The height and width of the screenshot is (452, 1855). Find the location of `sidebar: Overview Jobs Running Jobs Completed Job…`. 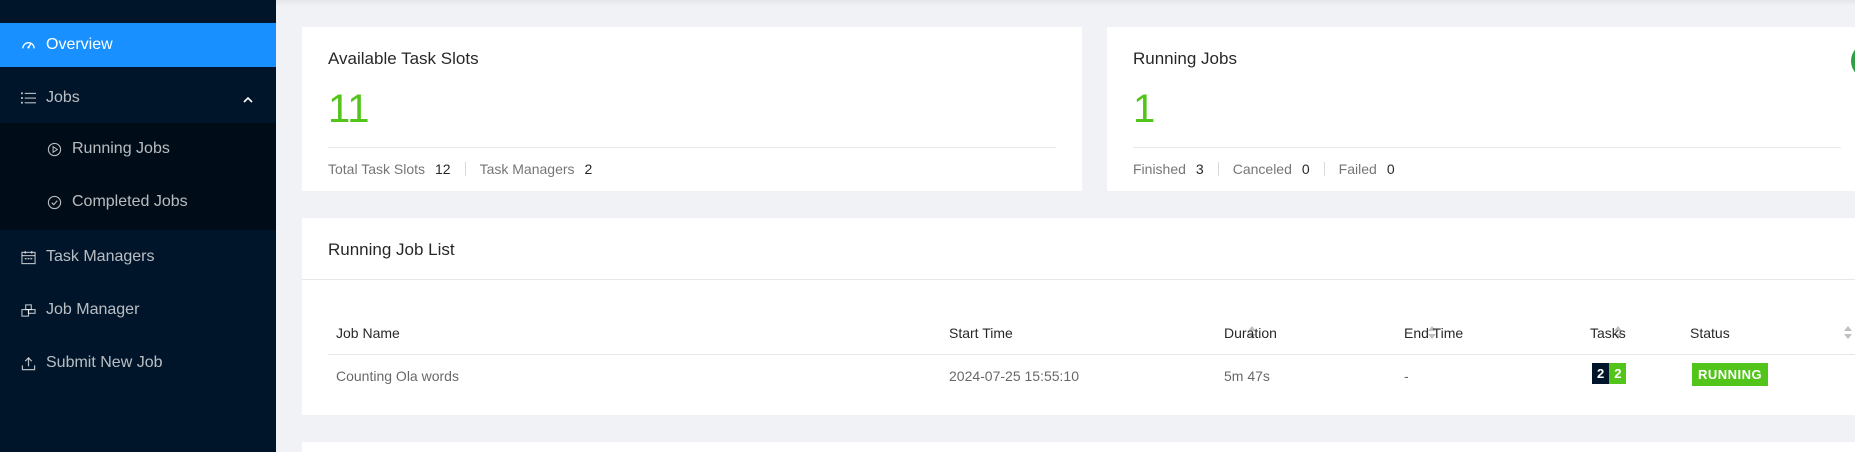

sidebar: Overview Jobs Running Jobs Completed Job… is located at coordinates (138, 226).